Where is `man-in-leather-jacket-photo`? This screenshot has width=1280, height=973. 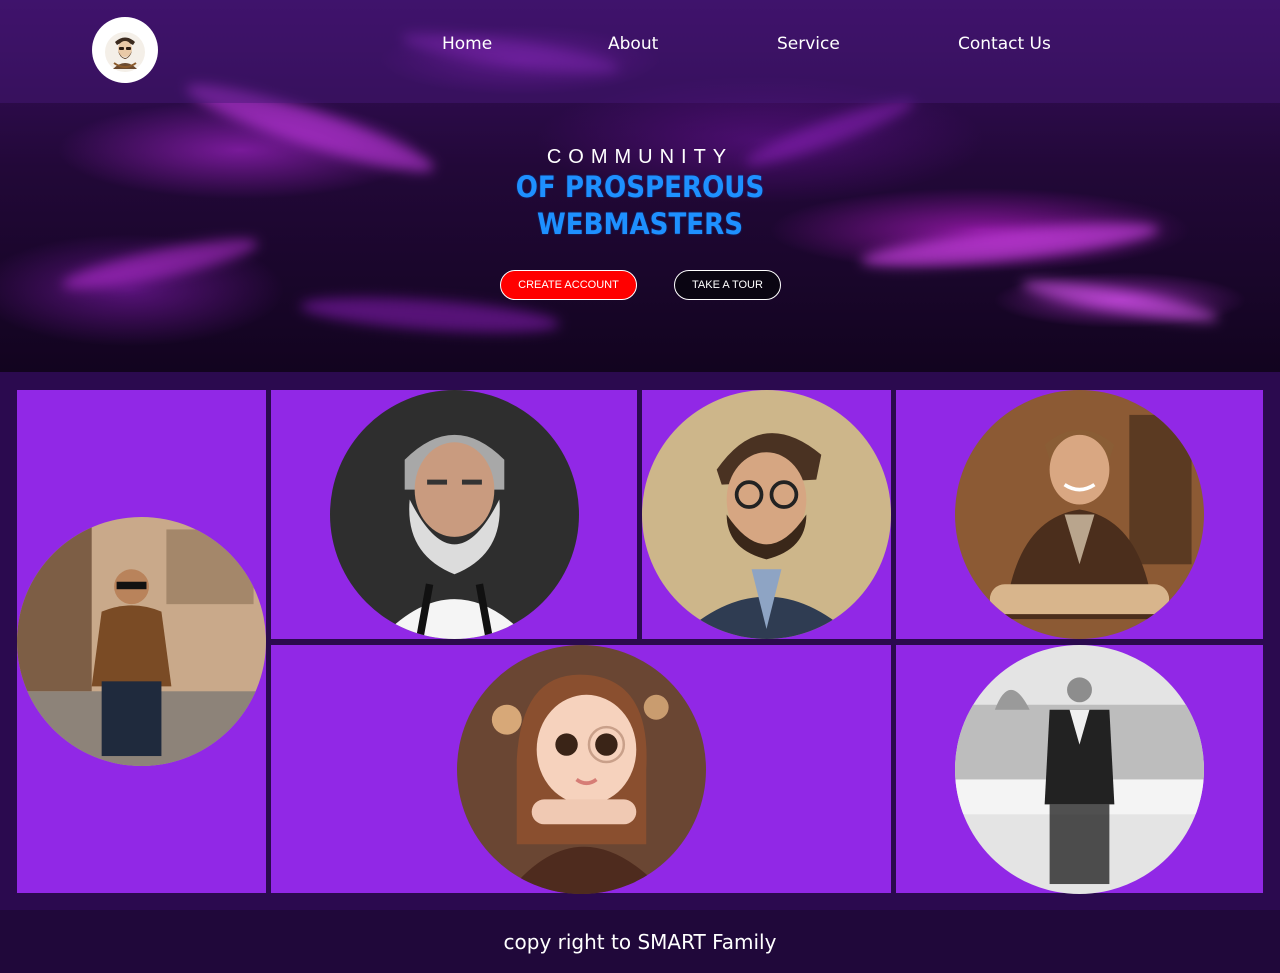 man-in-leather-jacket-photo is located at coordinates (1079, 514).